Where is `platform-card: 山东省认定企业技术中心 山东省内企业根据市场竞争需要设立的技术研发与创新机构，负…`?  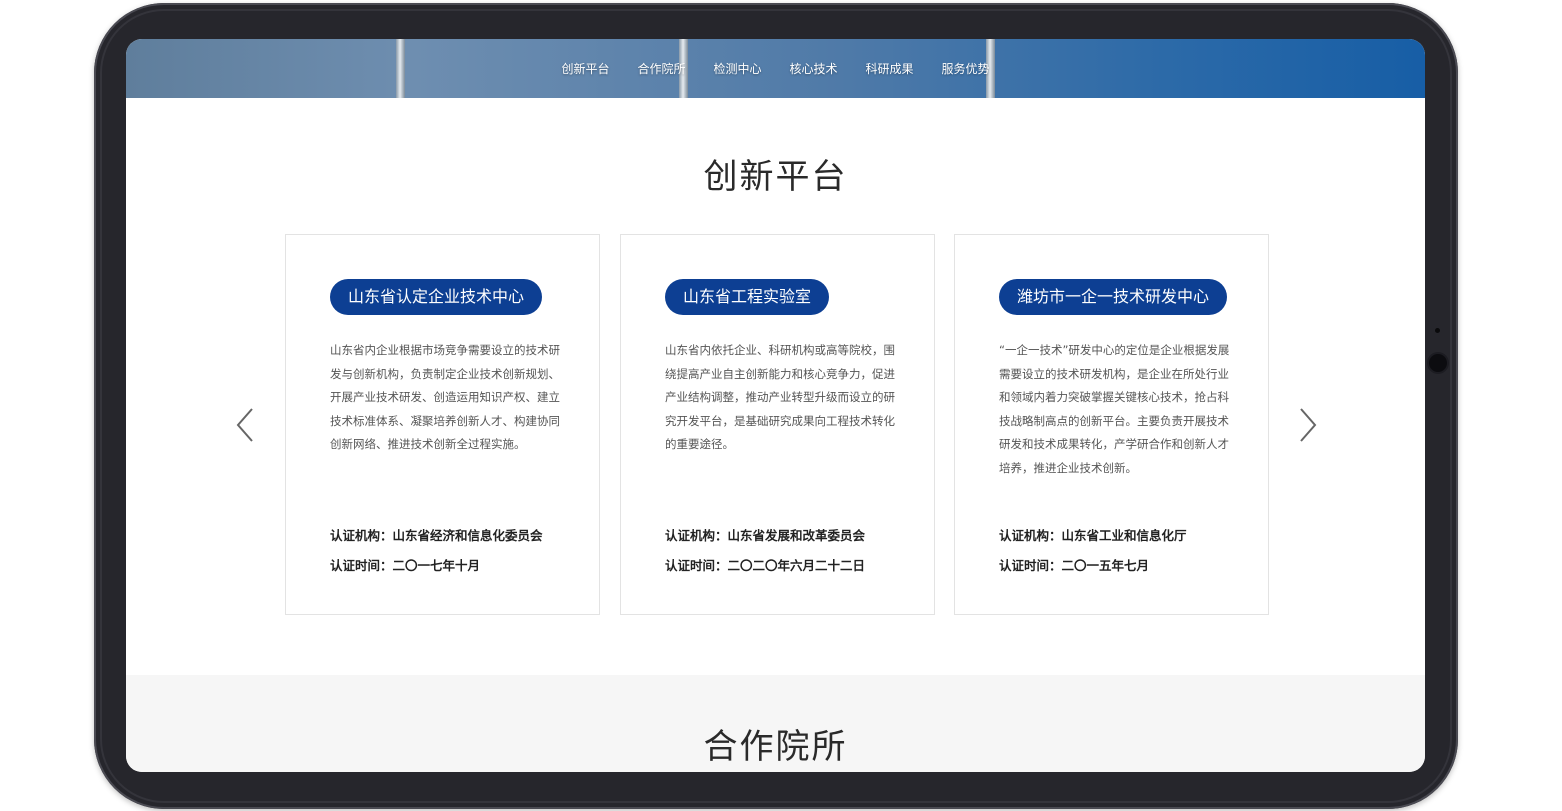 platform-card: 山东省认定企业技术中心 山东省内企业根据市场竞争需要设立的技术研发与创新机构，负… is located at coordinates (442, 424).